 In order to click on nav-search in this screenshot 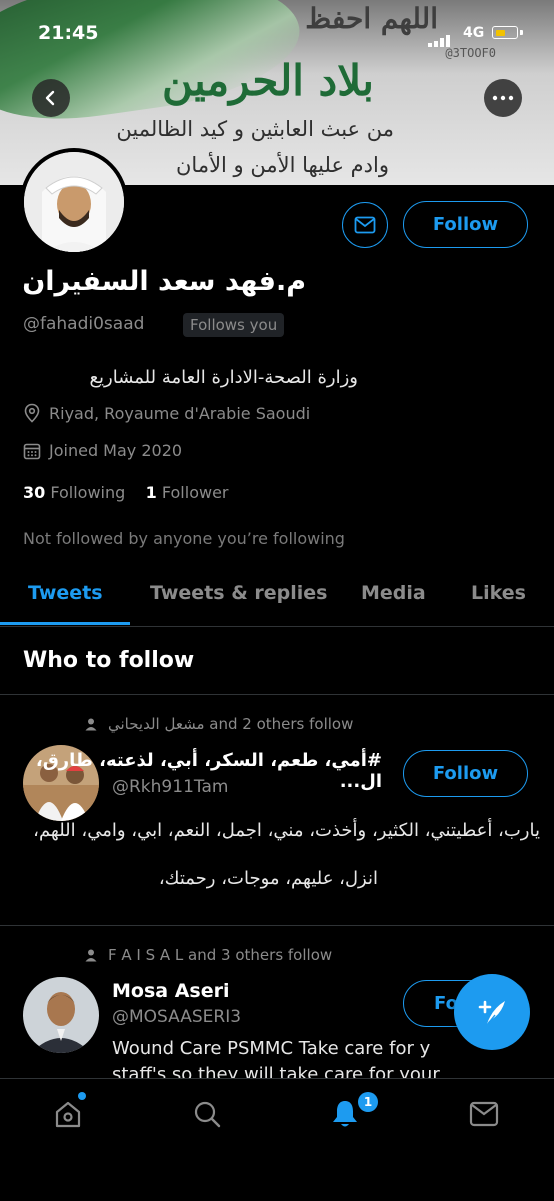, I will do `click(207, 1114)`.